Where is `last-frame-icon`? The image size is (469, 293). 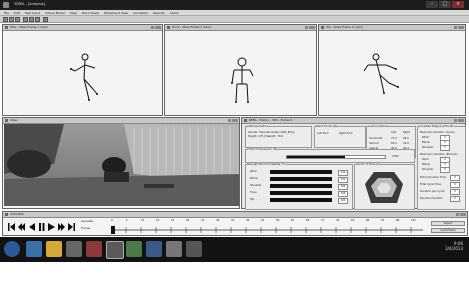
last-frame-icon is located at coordinates (71, 227).